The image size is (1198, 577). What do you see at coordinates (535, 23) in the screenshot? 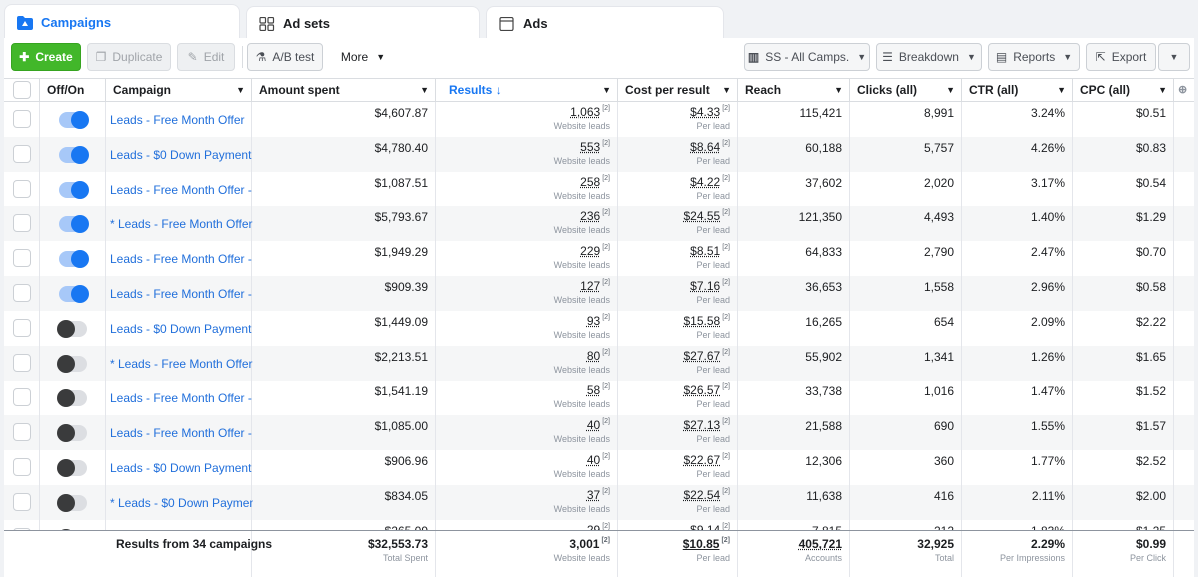
I see `tab-label: Ads` at bounding box center [535, 23].